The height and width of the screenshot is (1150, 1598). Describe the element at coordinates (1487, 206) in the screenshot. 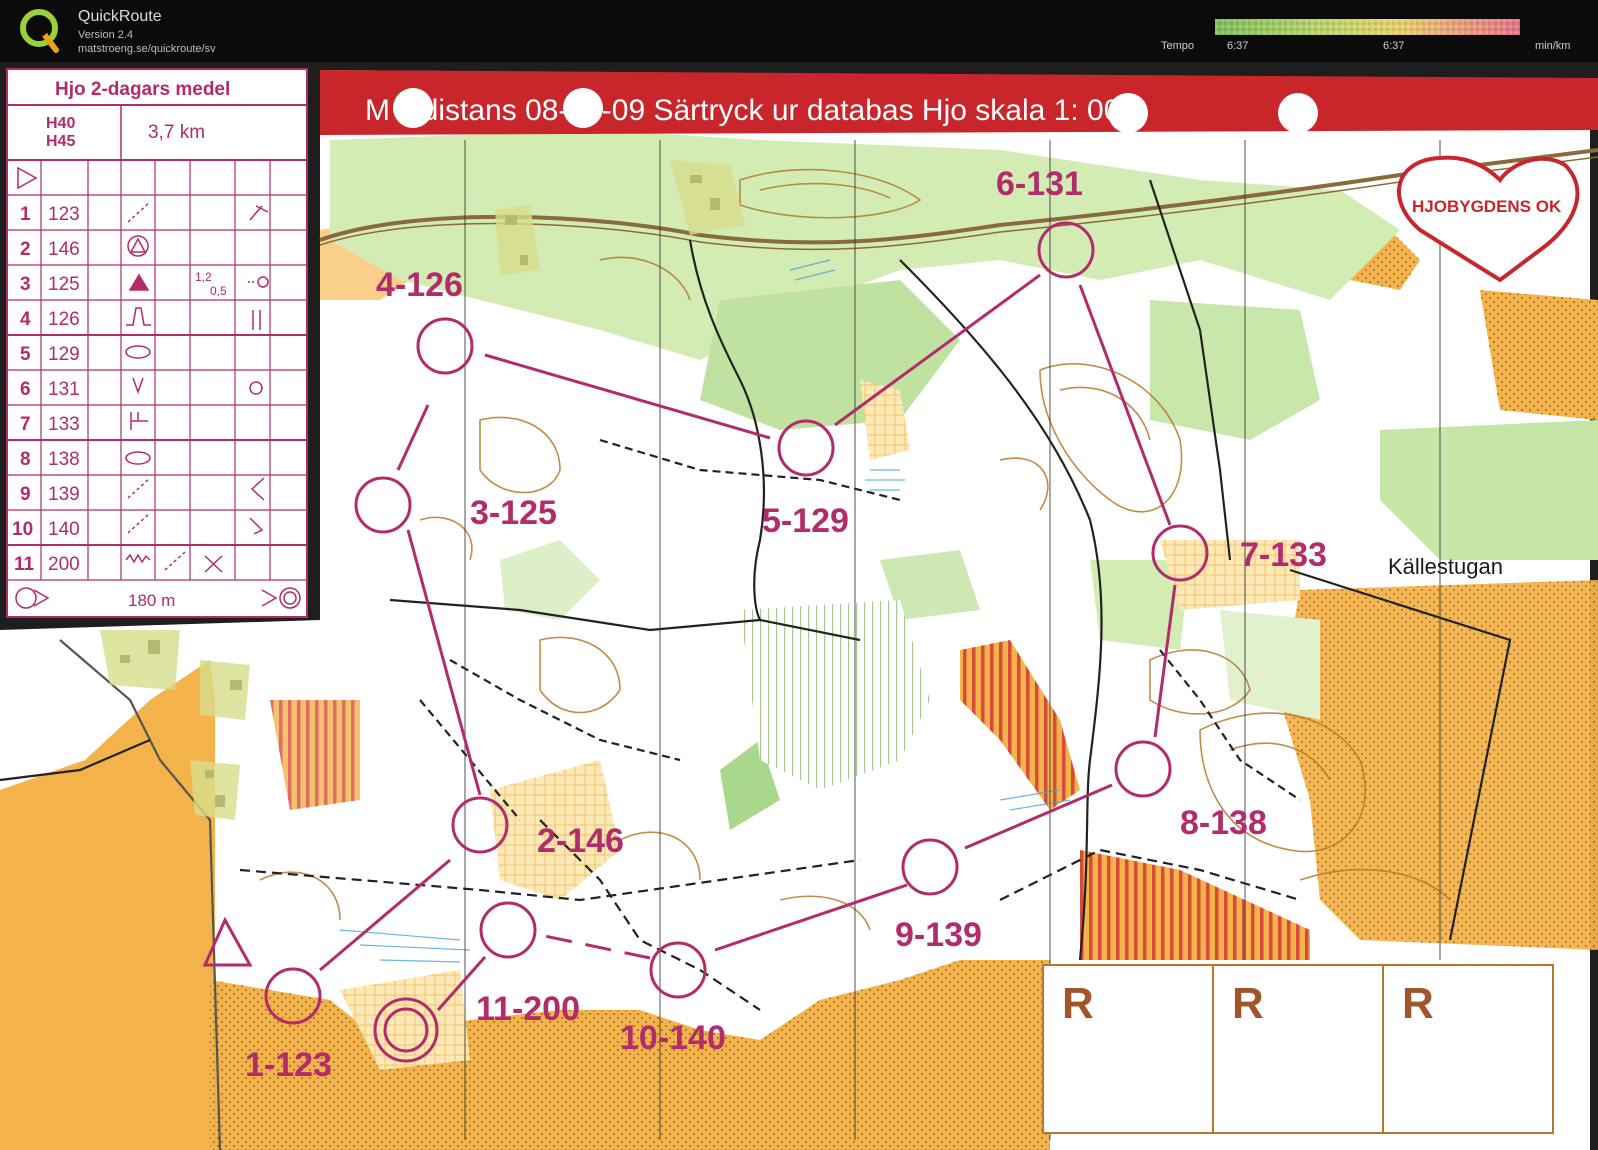

I see `club-logo-text: HJOBYGDENS OK` at that location.